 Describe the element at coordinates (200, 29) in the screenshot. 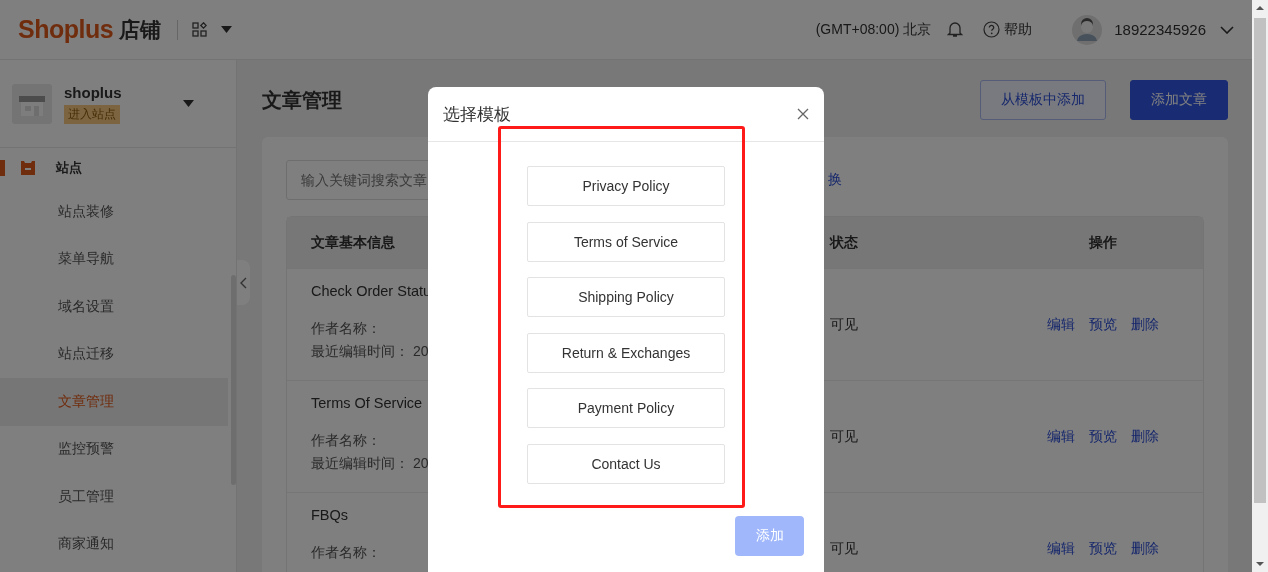

I see `apps-icon` at that location.